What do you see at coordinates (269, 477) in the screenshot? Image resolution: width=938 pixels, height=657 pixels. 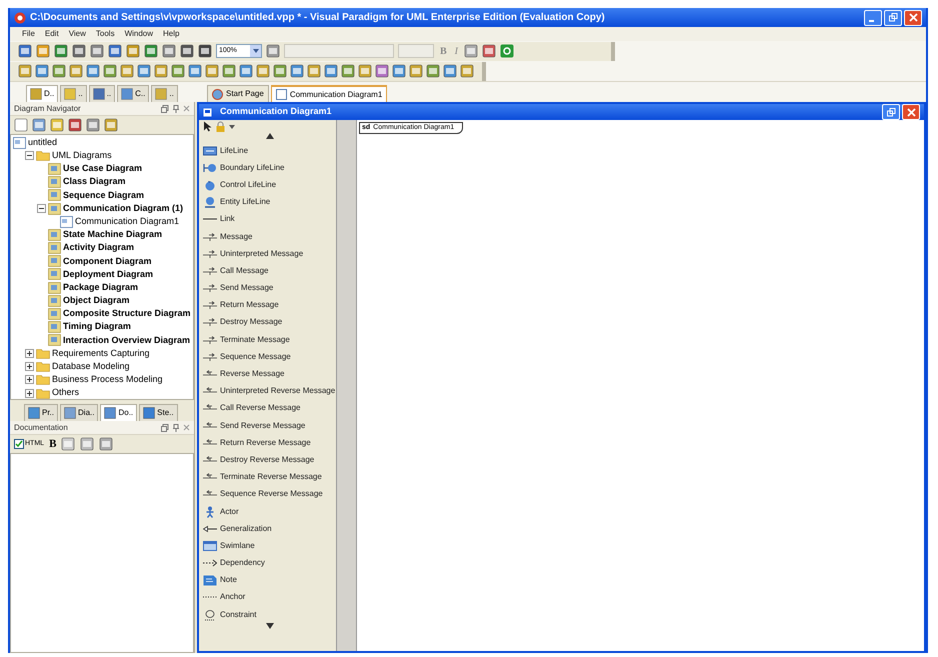 I see `palette-item: Terminate Reverse Message` at bounding box center [269, 477].